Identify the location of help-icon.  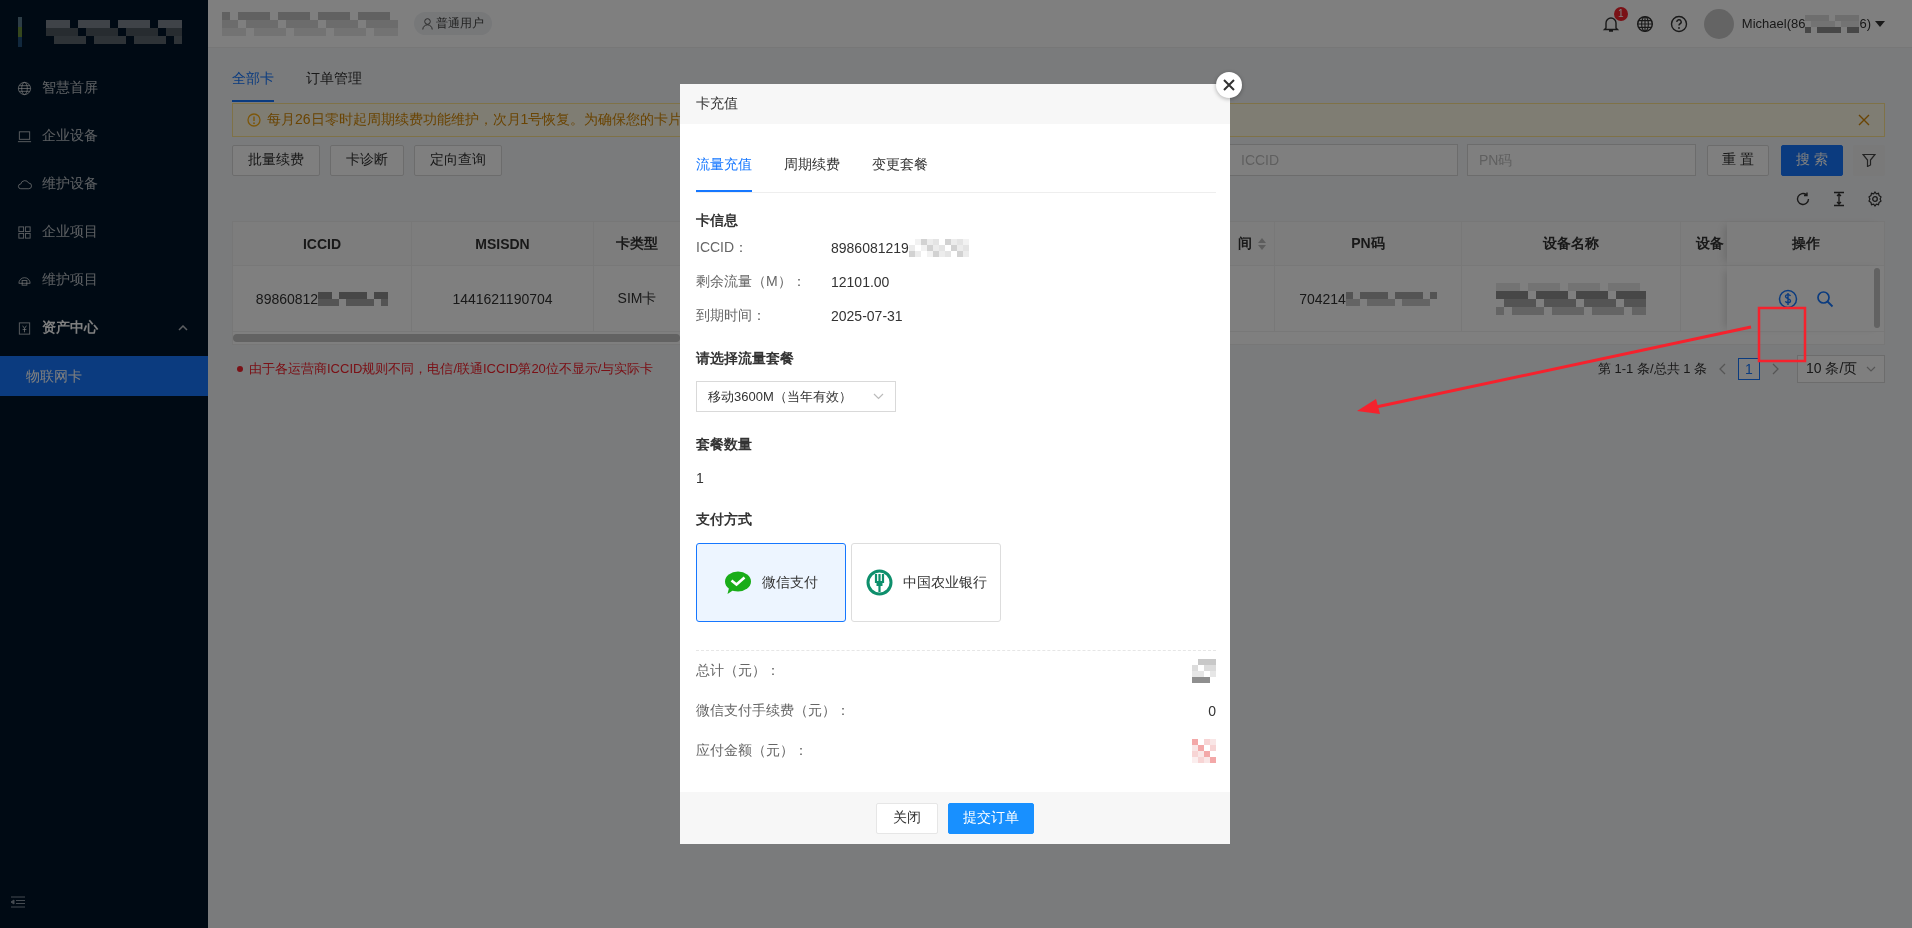
(1678, 23).